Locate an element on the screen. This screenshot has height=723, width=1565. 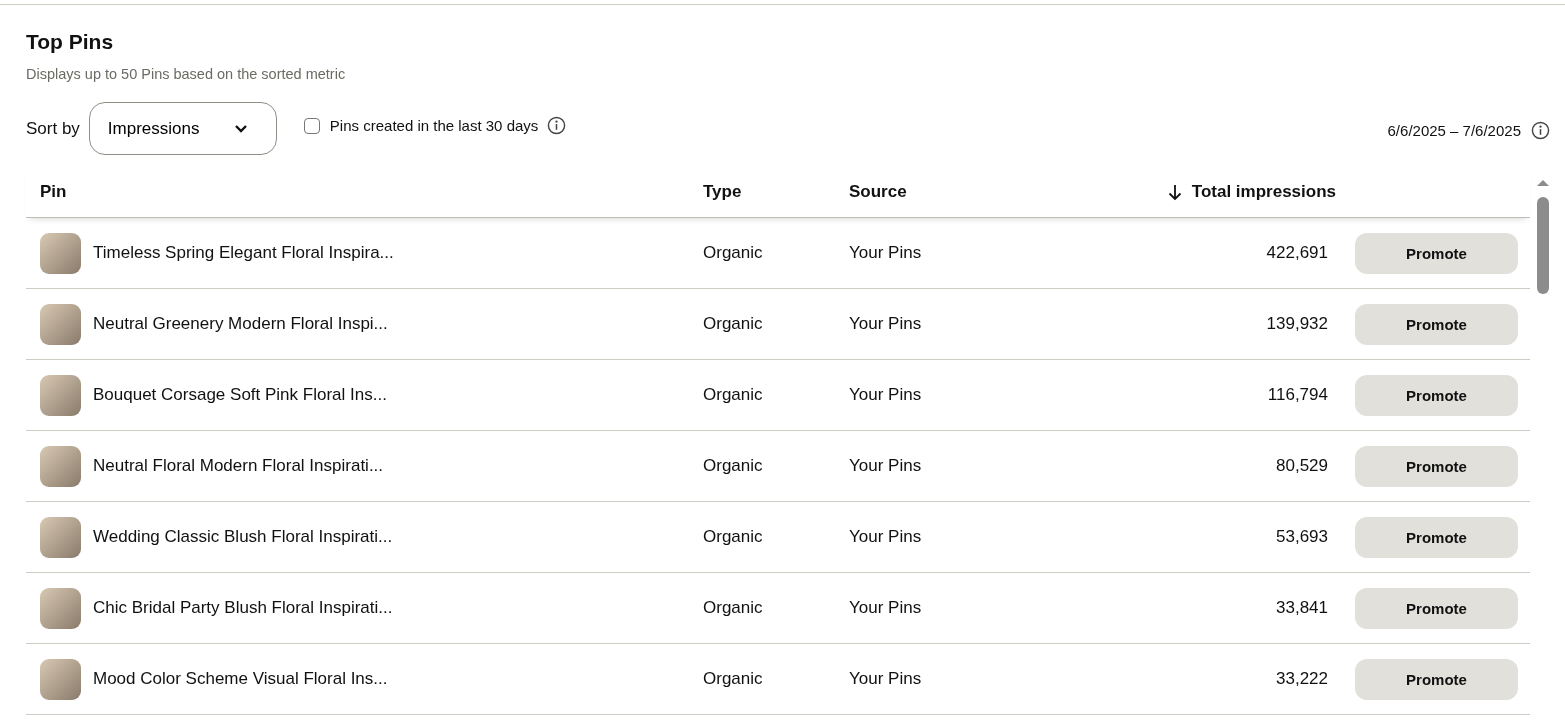
sort-label: Sort by is located at coordinates (53, 128).